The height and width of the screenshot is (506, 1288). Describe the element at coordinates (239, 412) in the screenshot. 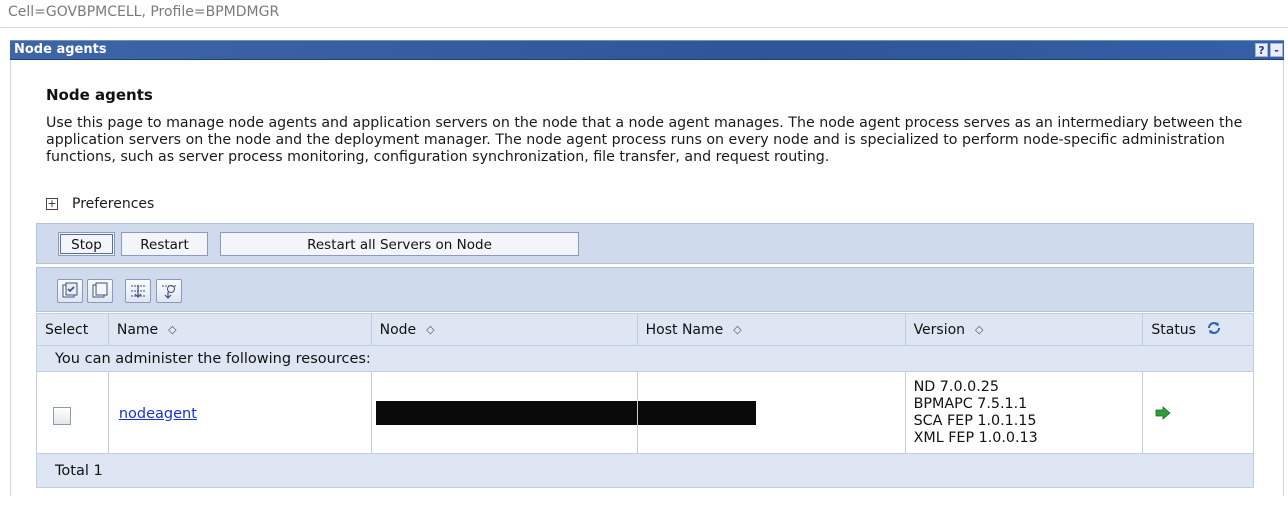

I see `name-cell: nodeagent` at that location.